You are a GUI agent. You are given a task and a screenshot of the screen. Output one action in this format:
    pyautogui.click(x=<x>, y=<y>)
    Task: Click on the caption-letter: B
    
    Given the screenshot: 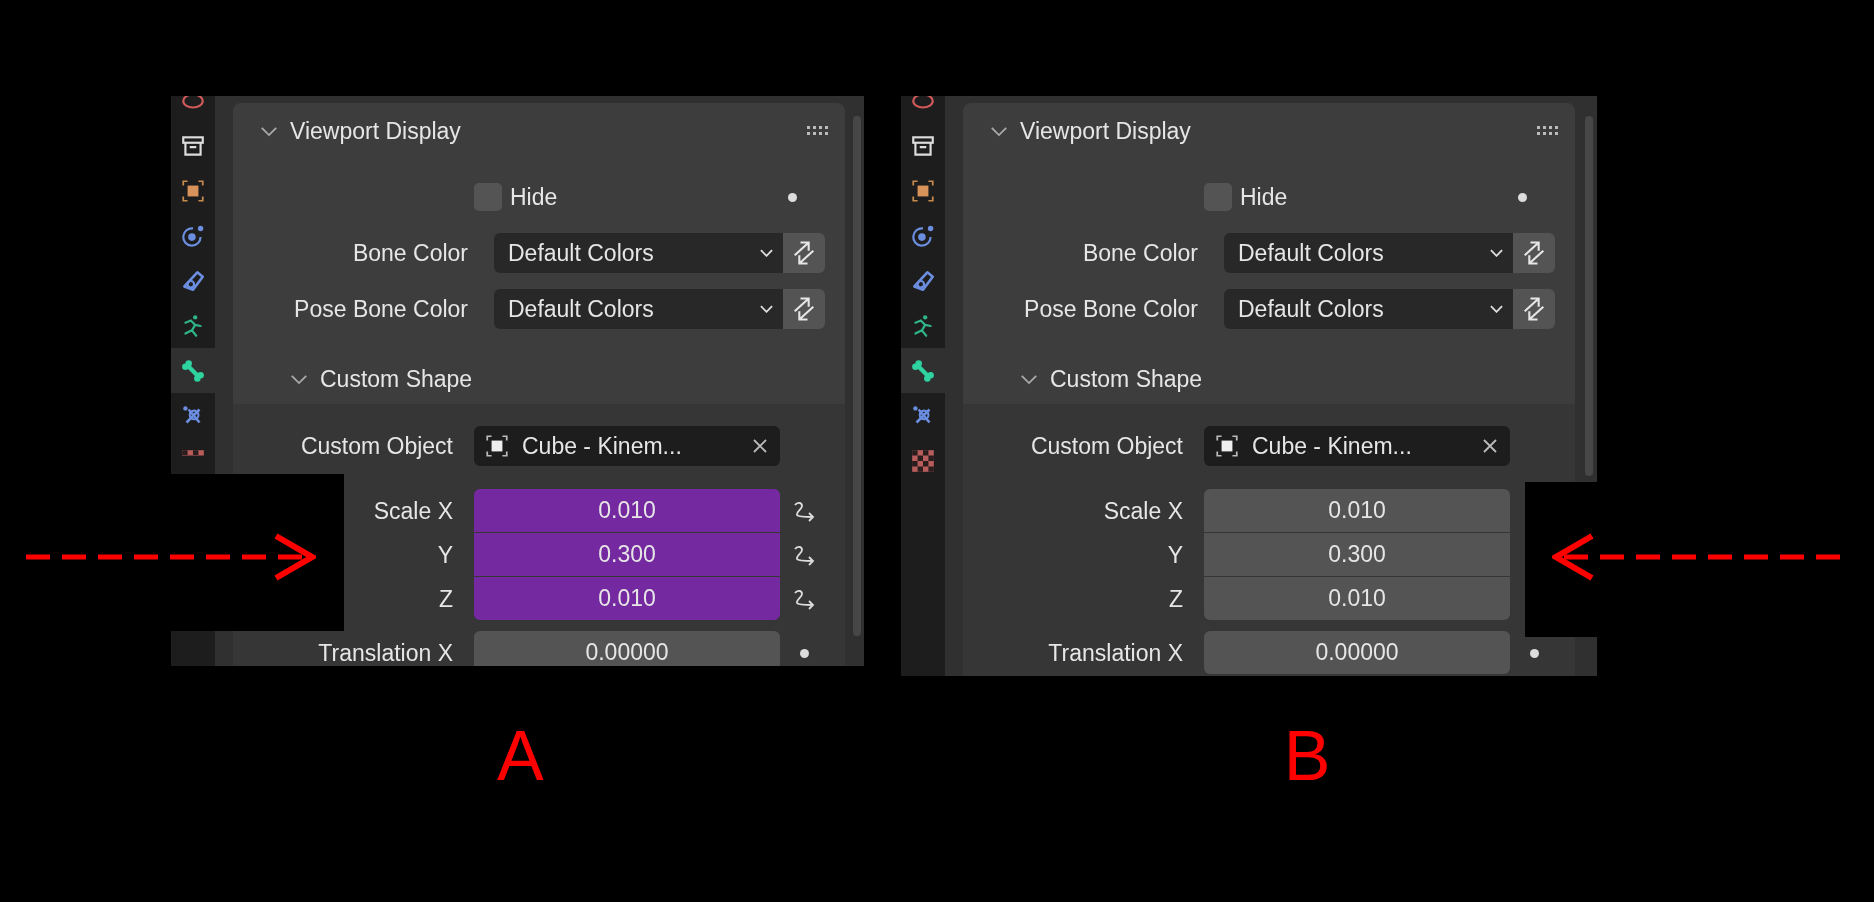 What is the action you would take?
    pyautogui.click(x=1307, y=756)
    